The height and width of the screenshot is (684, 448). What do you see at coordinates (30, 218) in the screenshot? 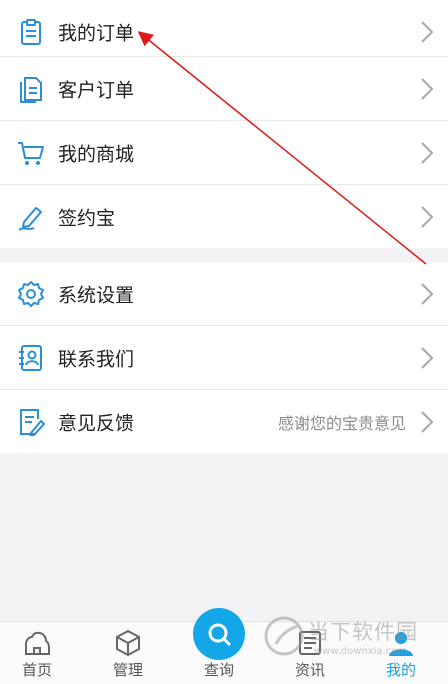
I see `pen-sign-icon` at bounding box center [30, 218].